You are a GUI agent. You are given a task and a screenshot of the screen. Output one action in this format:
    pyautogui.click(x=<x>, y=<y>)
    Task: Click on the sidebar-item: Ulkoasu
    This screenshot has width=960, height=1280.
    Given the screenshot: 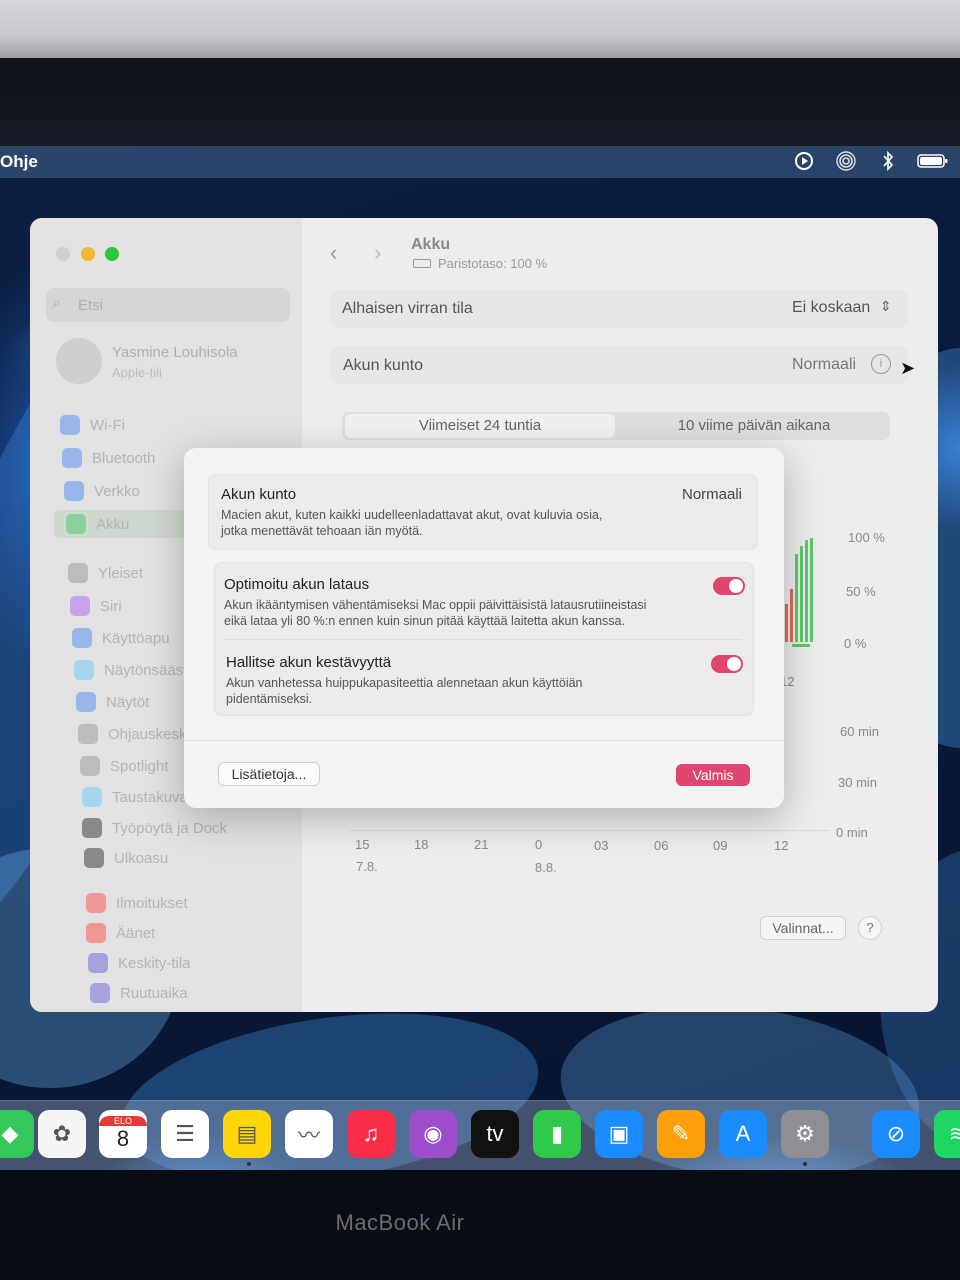 What is the action you would take?
    pyautogui.click(x=126, y=858)
    